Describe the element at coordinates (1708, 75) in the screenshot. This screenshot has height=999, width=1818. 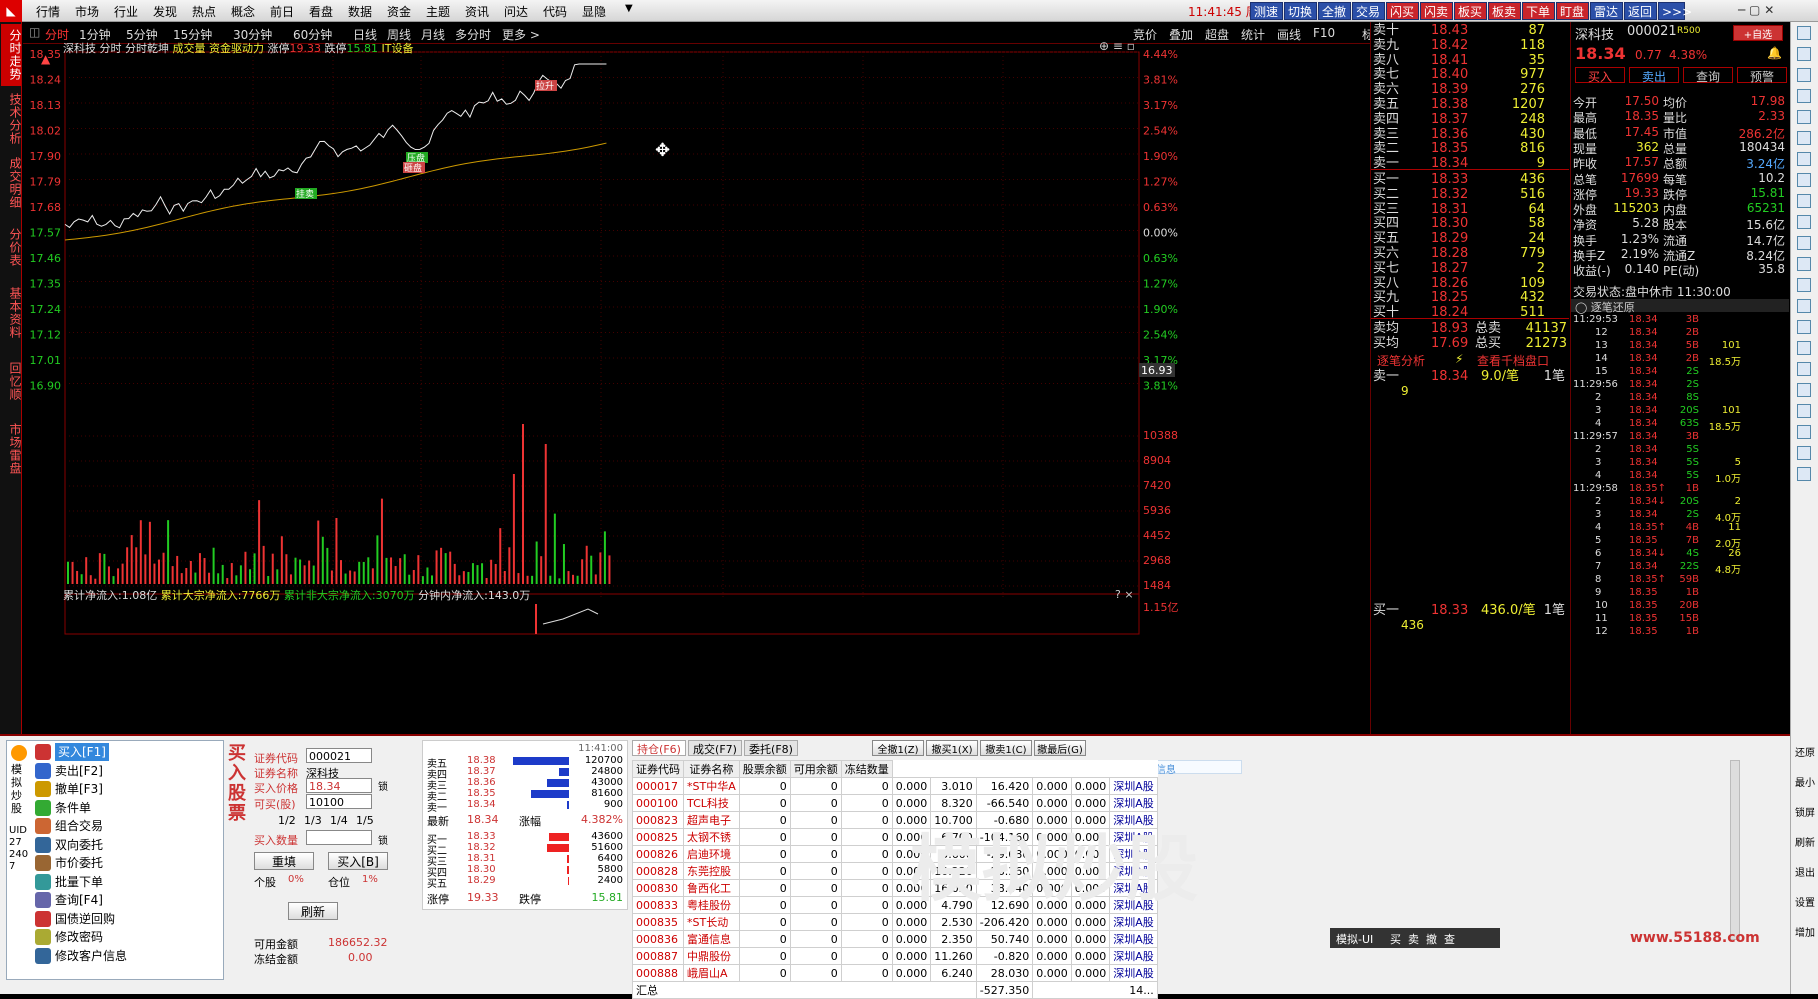
I see `quote-btn-2: 查询` at that location.